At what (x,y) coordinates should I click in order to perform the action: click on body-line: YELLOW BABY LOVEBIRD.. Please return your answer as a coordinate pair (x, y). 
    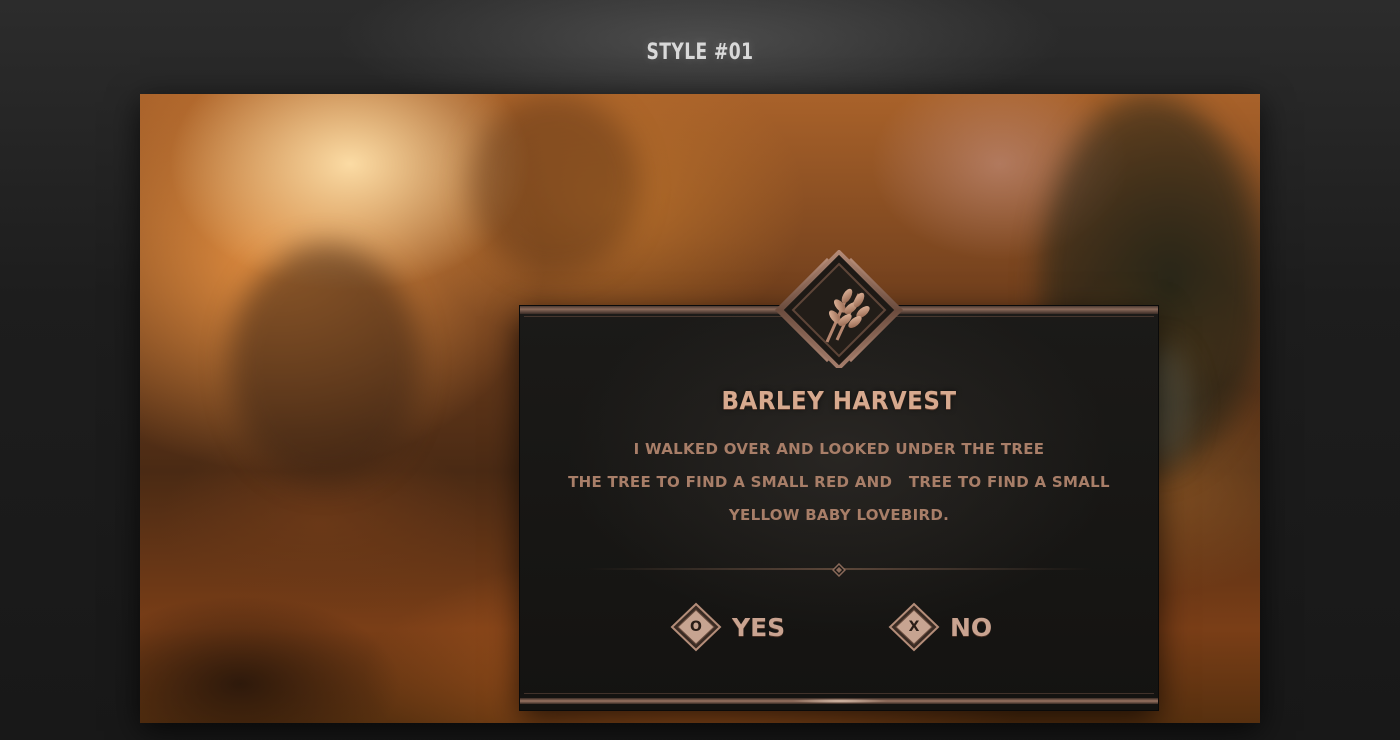
    Looking at the image, I should click on (839, 515).